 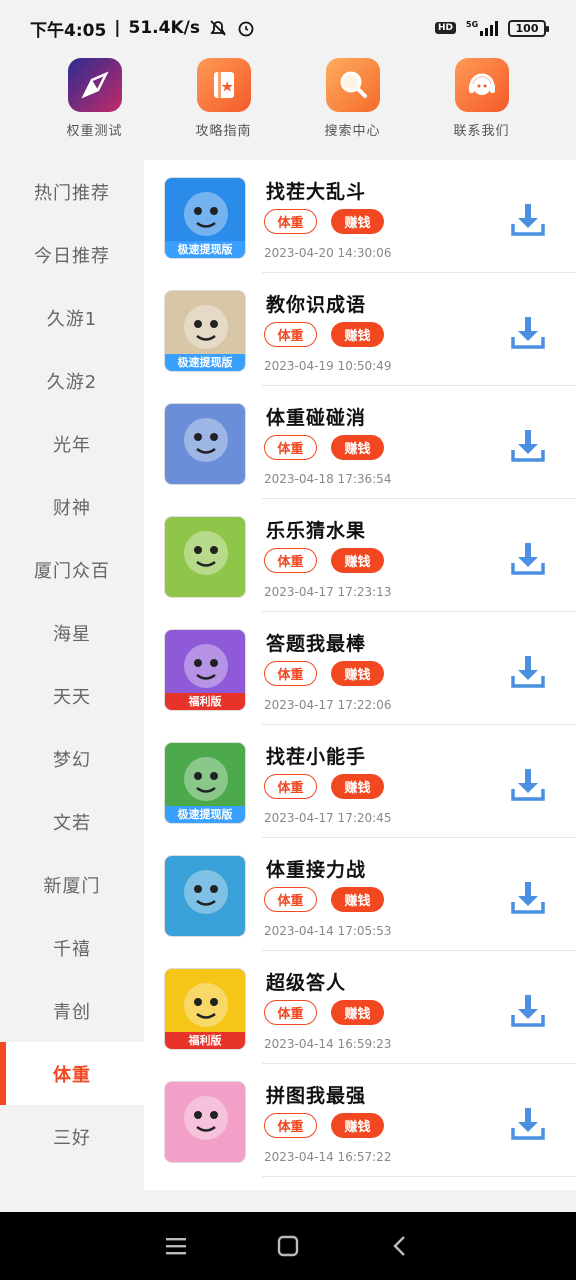 I want to click on nav-search: 搜索中心, so click(x=353, y=108).